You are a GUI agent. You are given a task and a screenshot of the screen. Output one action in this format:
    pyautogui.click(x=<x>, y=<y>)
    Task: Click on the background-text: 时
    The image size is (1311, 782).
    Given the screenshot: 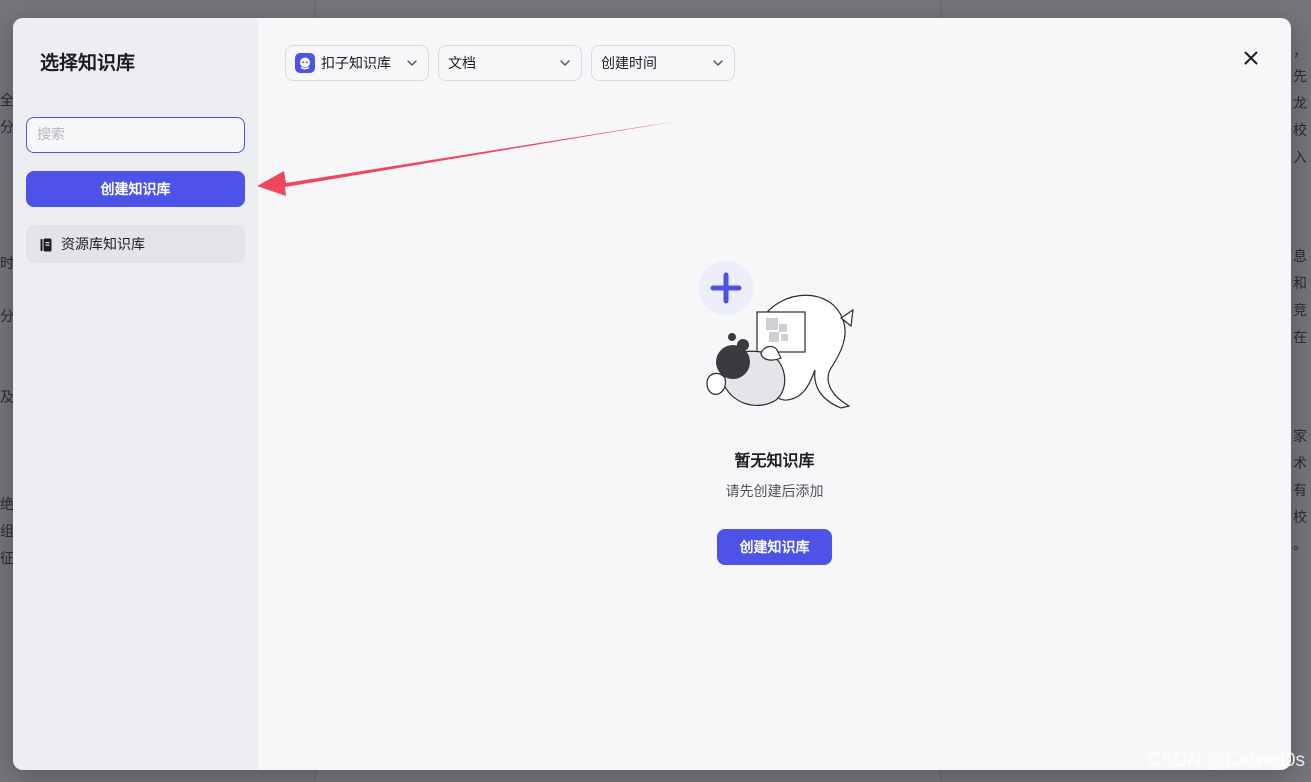 What is the action you would take?
    pyautogui.click(x=7, y=264)
    